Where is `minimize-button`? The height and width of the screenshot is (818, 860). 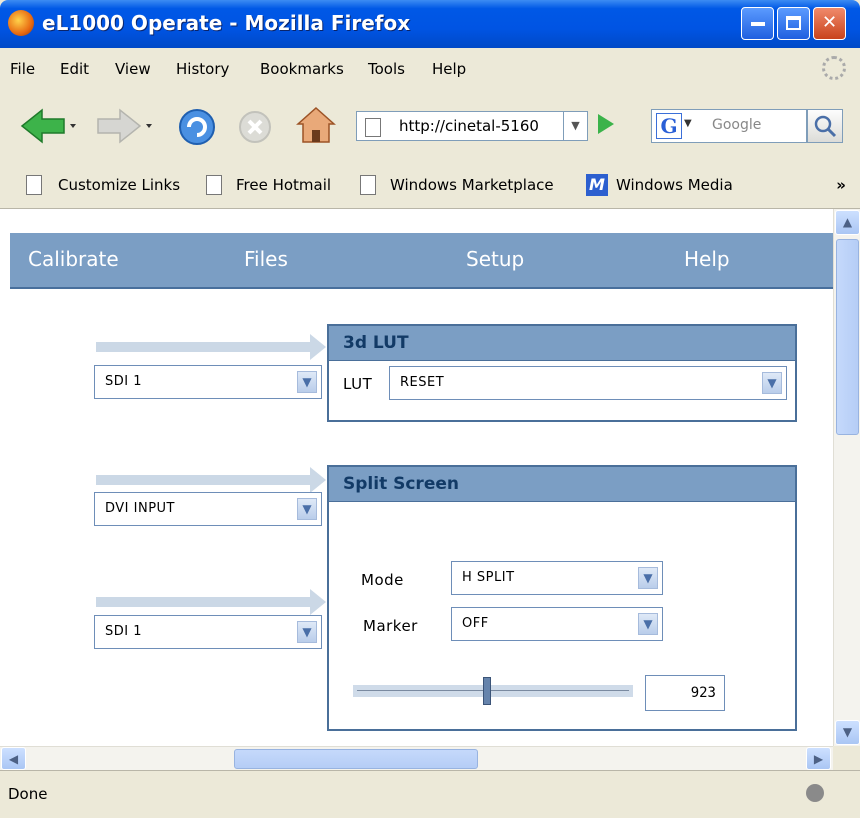
minimize-button is located at coordinates (757, 23).